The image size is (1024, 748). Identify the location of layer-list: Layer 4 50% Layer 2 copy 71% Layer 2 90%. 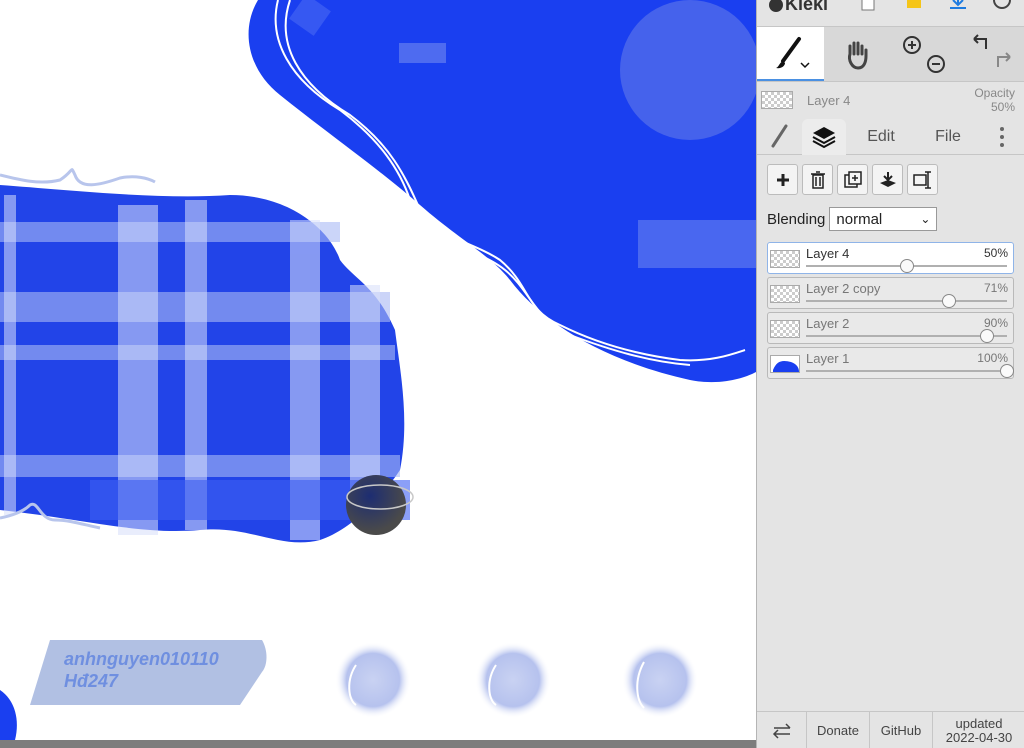
(891, 312).